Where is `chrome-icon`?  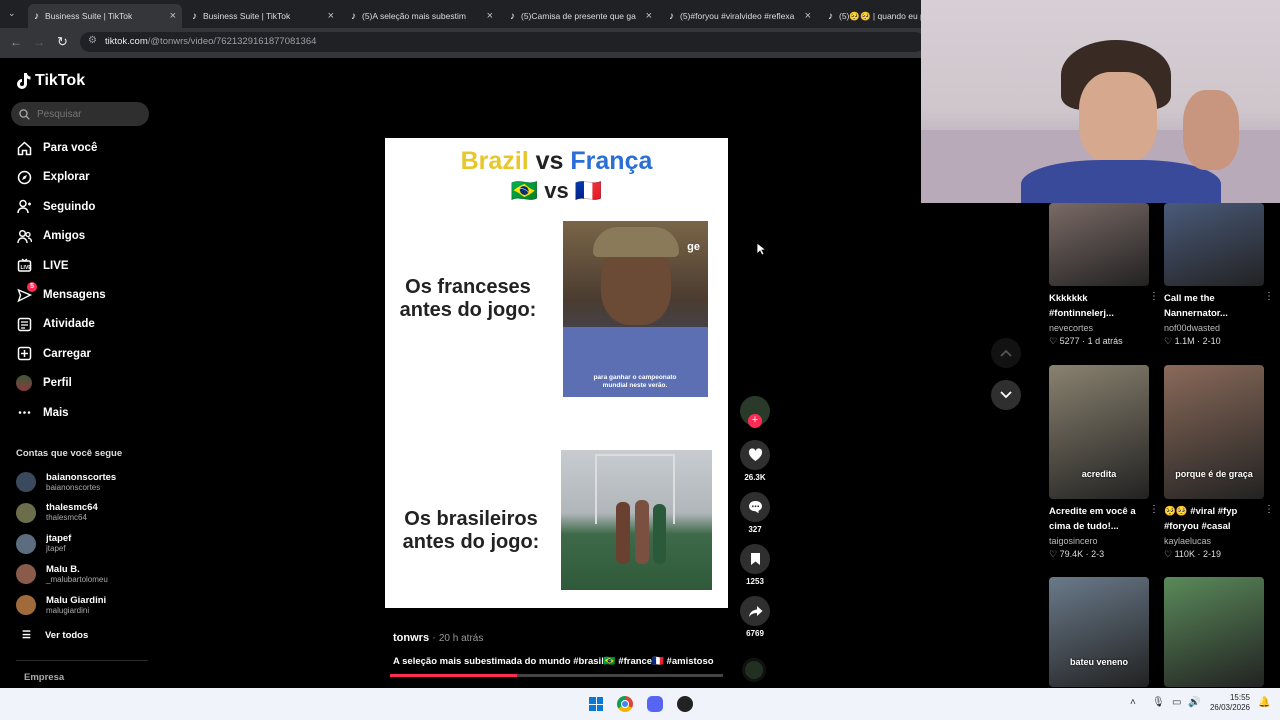 chrome-icon is located at coordinates (625, 704).